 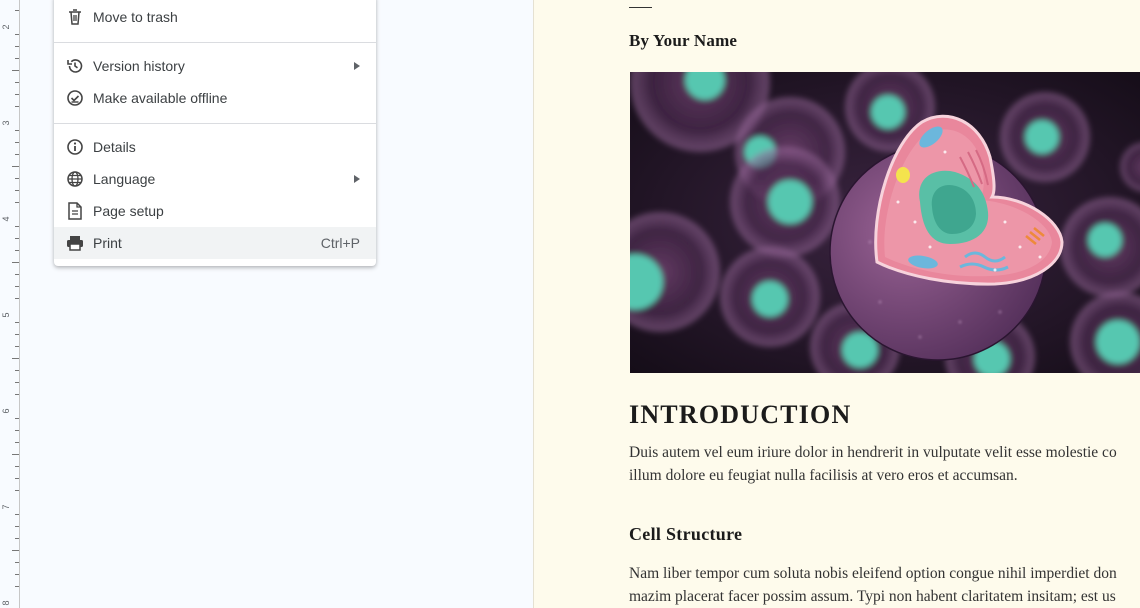 What do you see at coordinates (215, 17) in the screenshot?
I see `menu-item-move-to-trash: Move to trash` at bounding box center [215, 17].